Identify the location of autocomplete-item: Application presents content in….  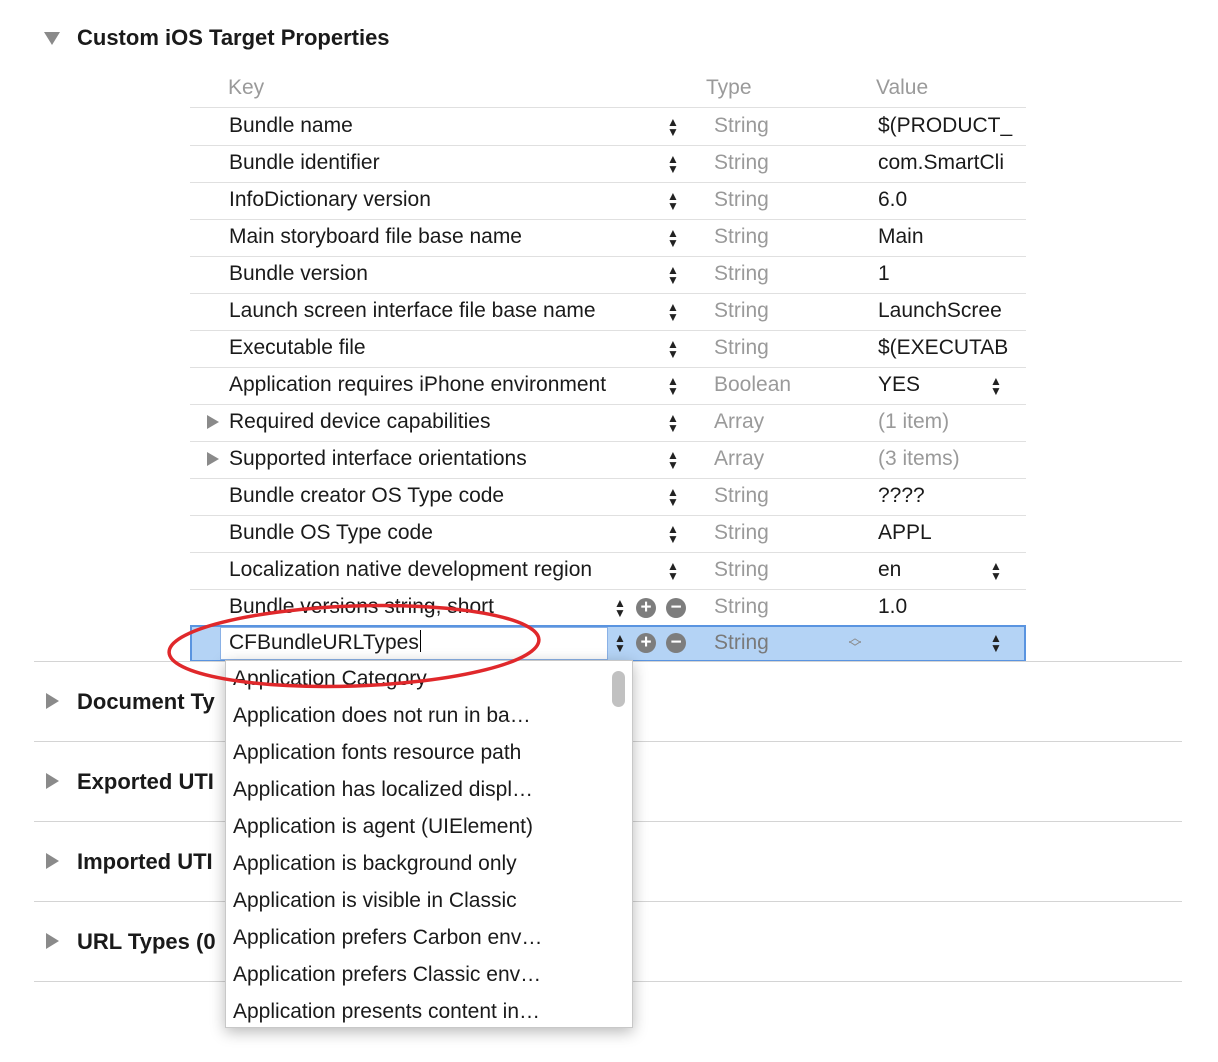
(416, 1011).